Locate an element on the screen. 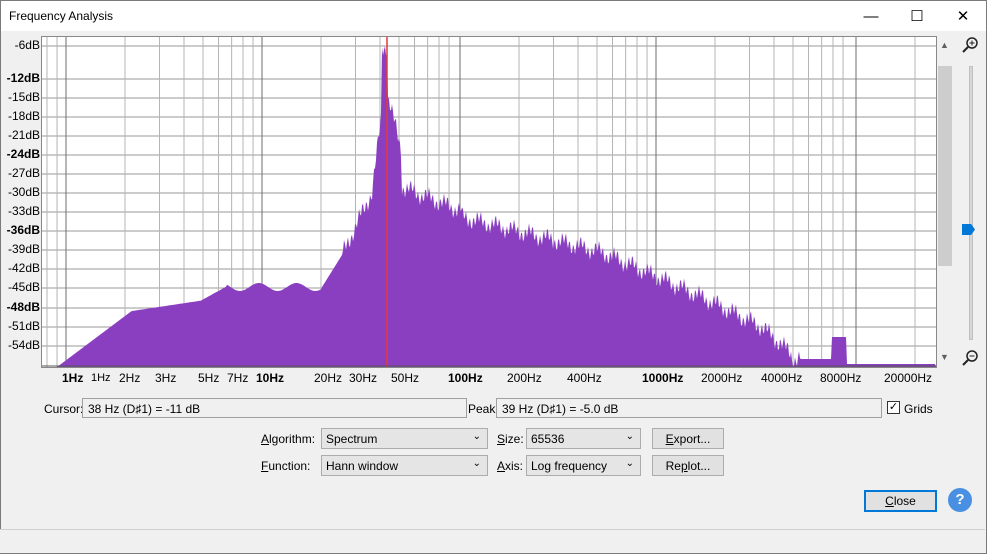 Image resolution: width=987 pixels, height=554 pixels. close-icon: ✕ is located at coordinates (963, 16).